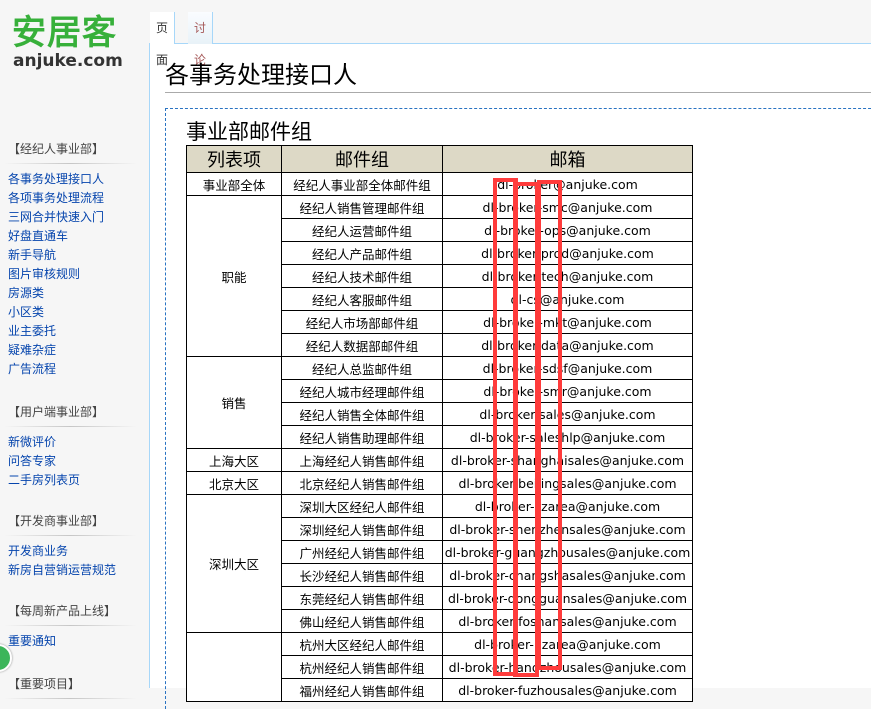  What do you see at coordinates (567, 667) in the screenshot?
I see `email-cell: dl-broker-hangzhousales@anjuke.com` at bounding box center [567, 667].